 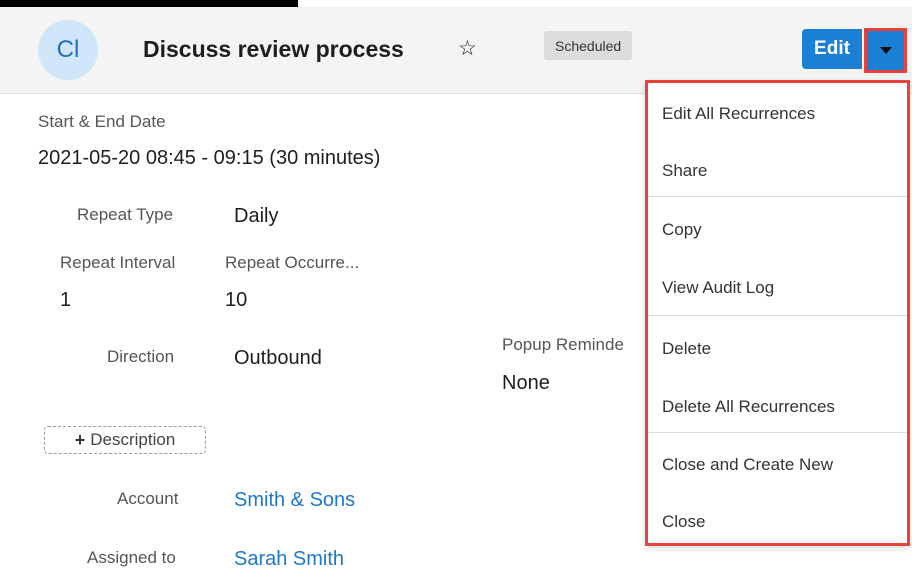 What do you see at coordinates (588, 45) in the screenshot?
I see `status-badge: Scheduled` at bounding box center [588, 45].